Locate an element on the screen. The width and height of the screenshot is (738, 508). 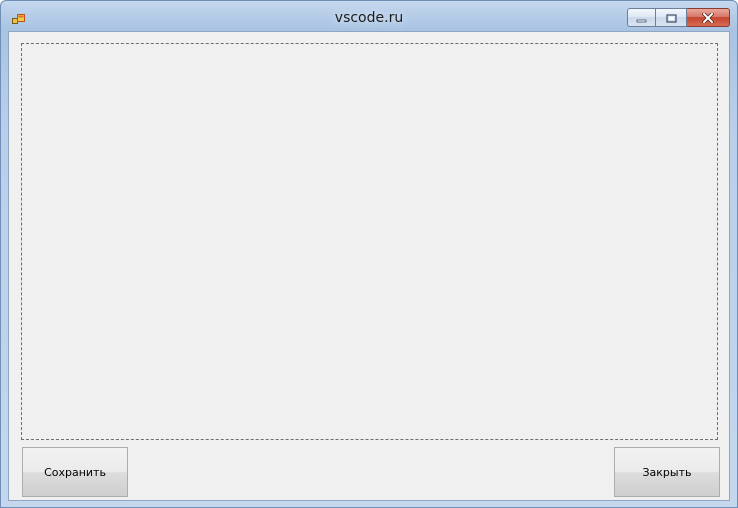
maximize-button is located at coordinates (671, 17).